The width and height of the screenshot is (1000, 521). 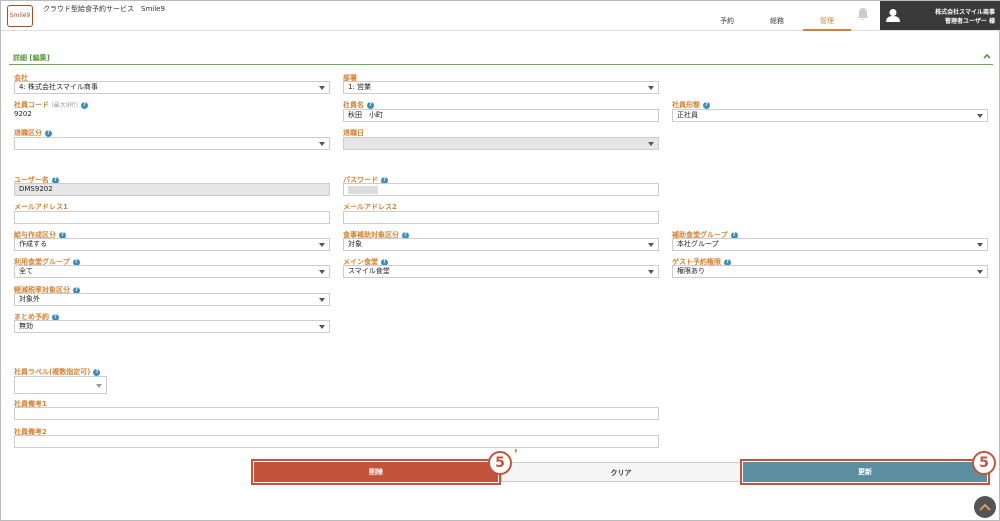 What do you see at coordinates (172, 326) in the screenshot?
I see `bulk-reserve-select: 無効` at bounding box center [172, 326].